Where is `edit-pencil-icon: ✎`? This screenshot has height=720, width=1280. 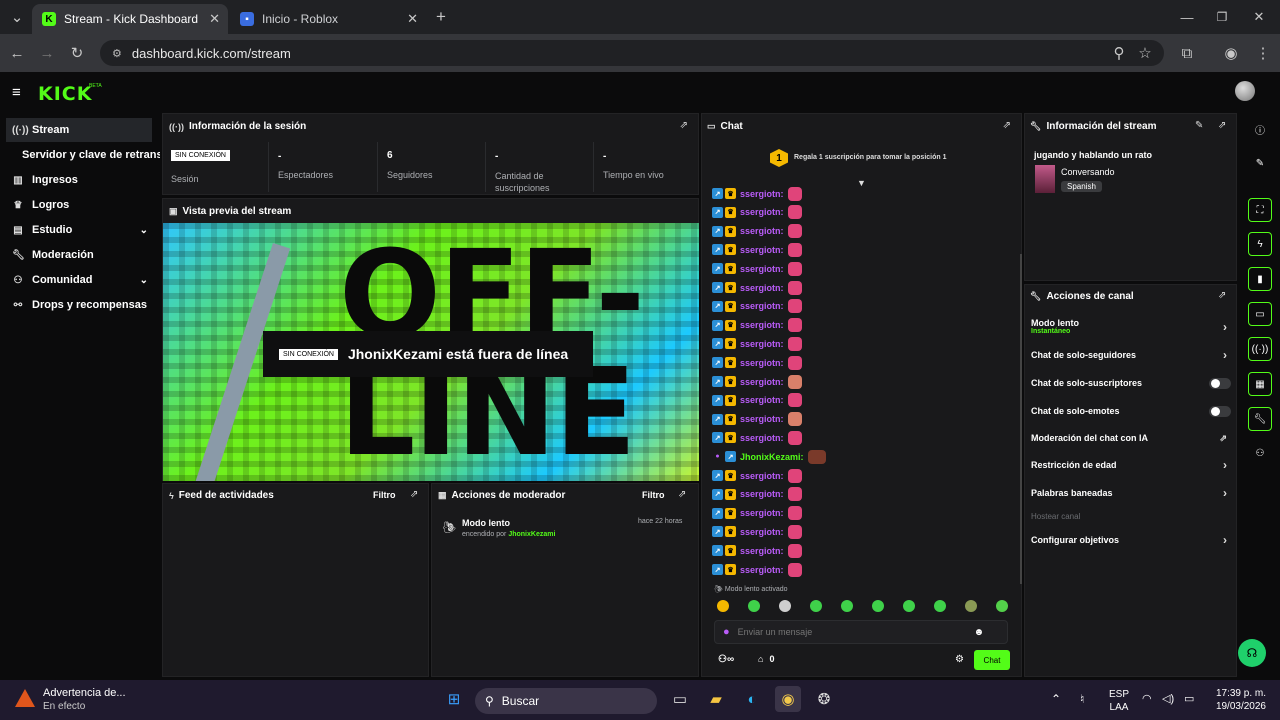 edit-pencil-icon: ✎ is located at coordinates (1199, 125).